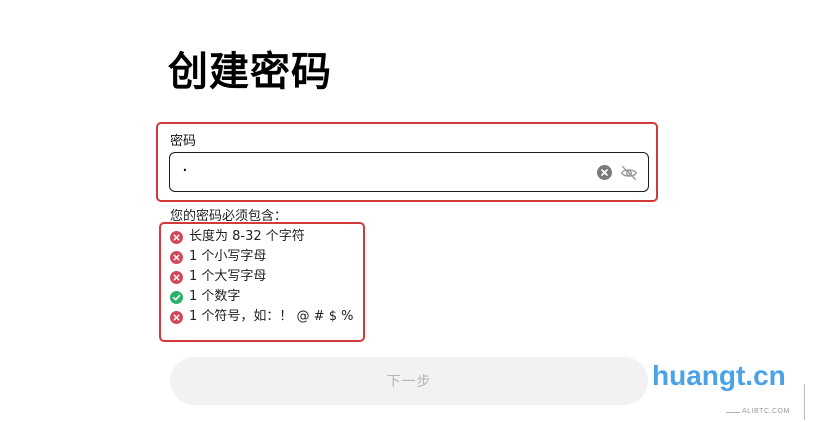 The width and height of the screenshot is (816, 422). Describe the element at coordinates (250, 72) in the screenshot. I see `page-title: 创建密码` at that location.